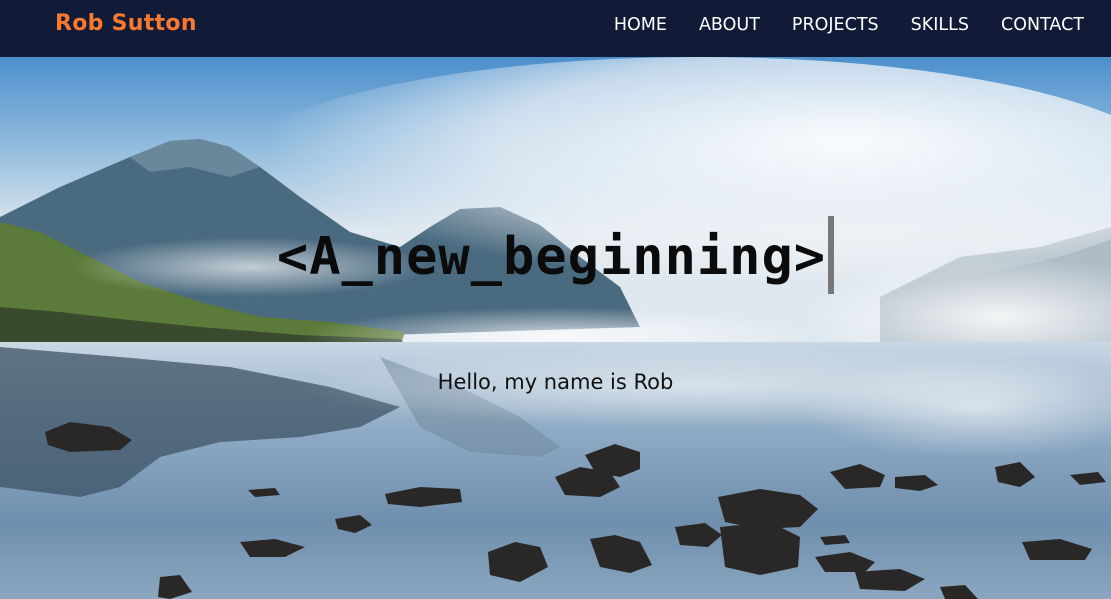  Describe the element at coordinates (551, 257) in the screenshot. I see `headline-text: <A_new_beginning>` at that location.